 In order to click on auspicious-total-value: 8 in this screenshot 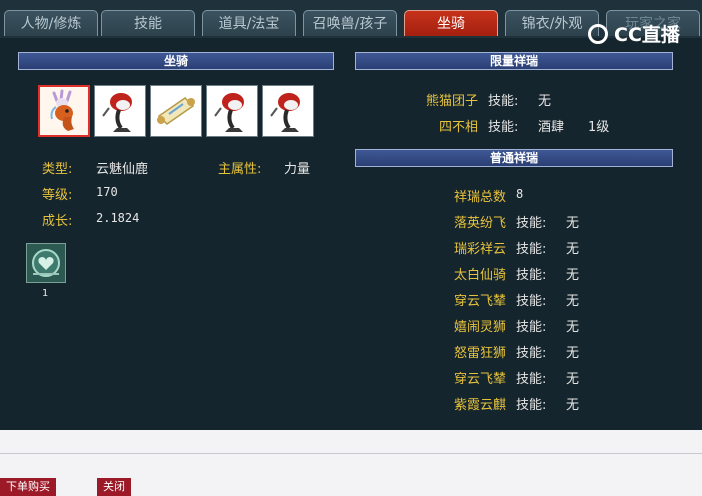, I will do `click(520, 194)`.